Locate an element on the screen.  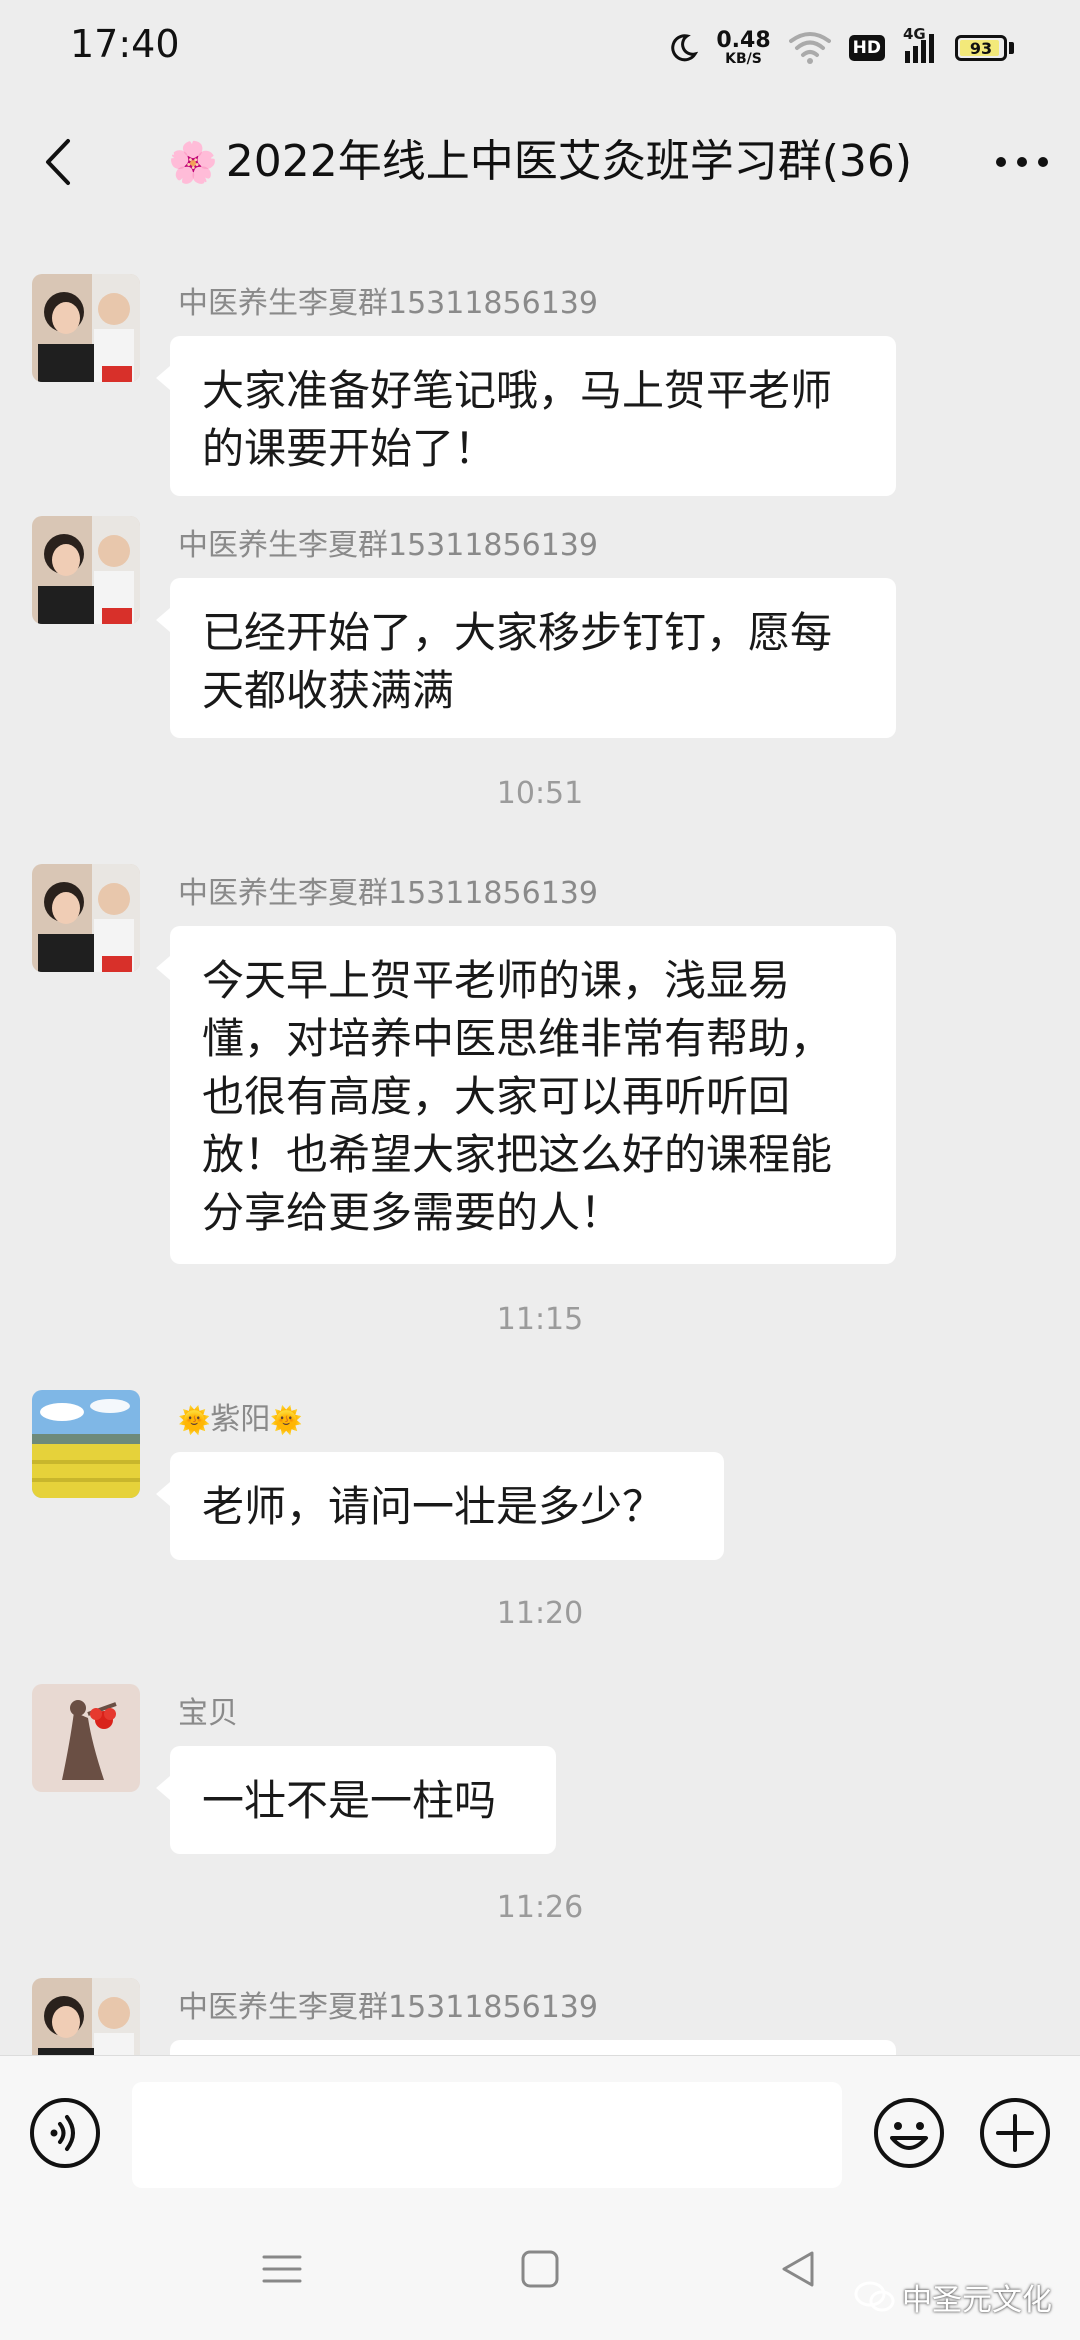
sender-name: 🌞紫阳🌞 is located at coordinates (240, 1416).